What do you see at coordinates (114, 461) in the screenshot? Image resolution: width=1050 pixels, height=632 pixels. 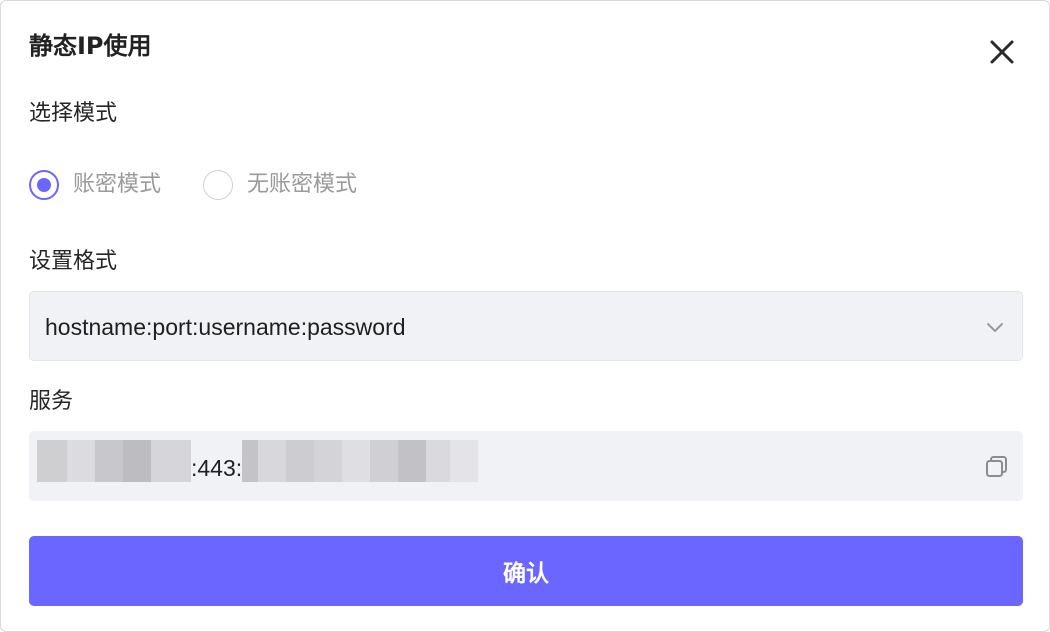 I see `redacted-host` at bounding box center [114, 461].